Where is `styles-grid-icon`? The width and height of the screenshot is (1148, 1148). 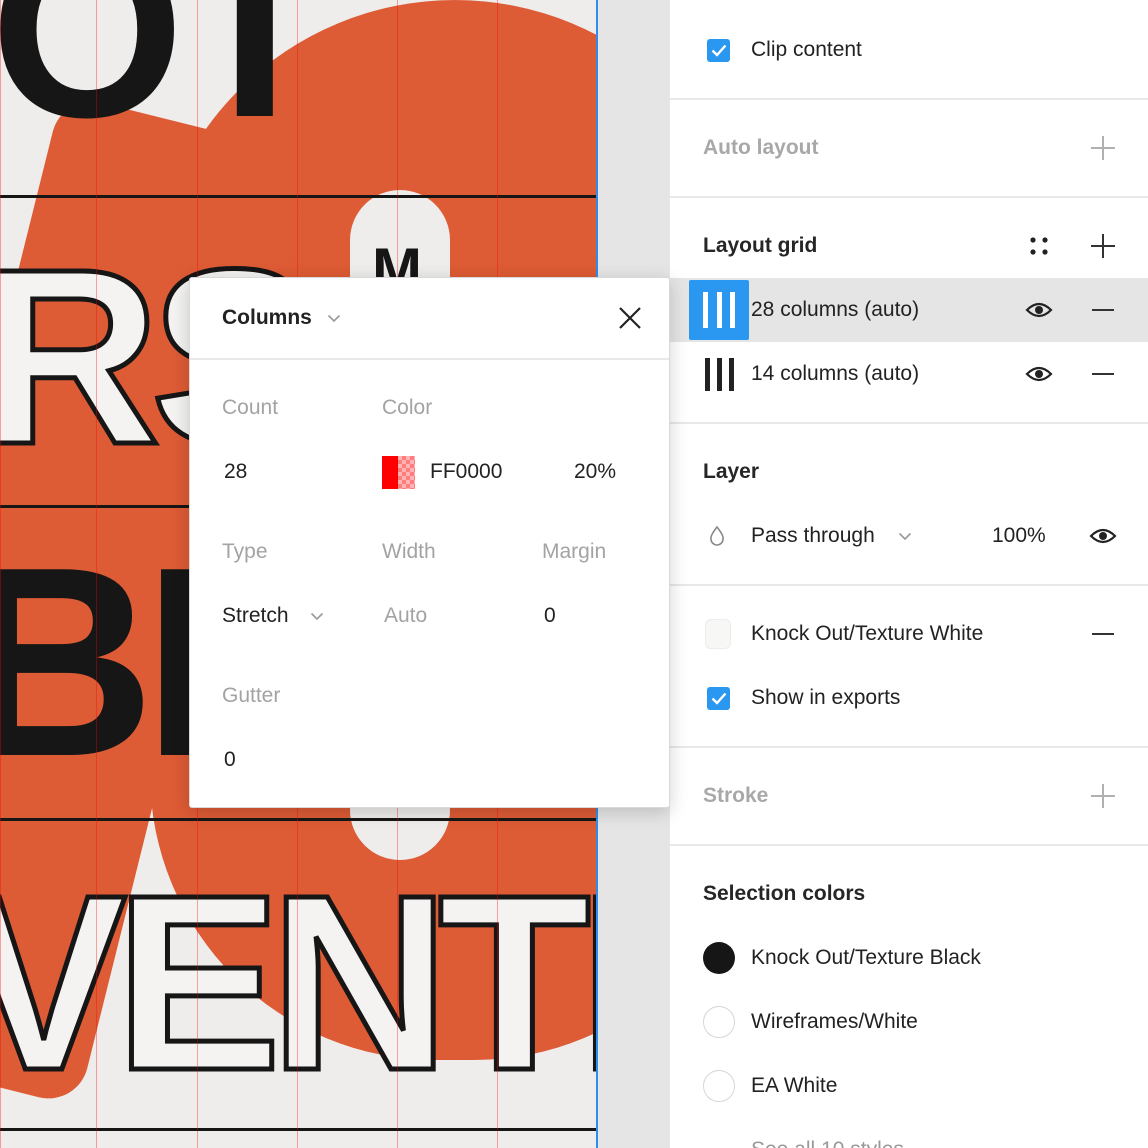 styles-grid-icon is located at coordinates (1039, 246).